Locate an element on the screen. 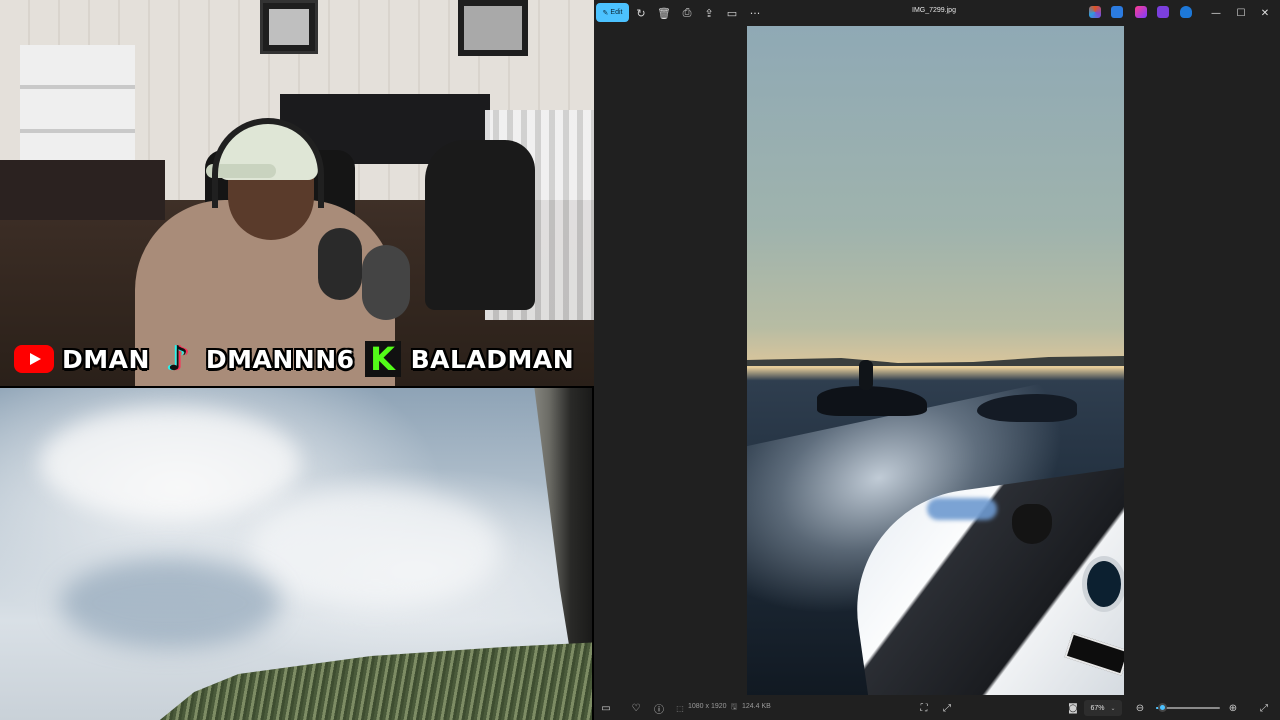 Image resolution: width=1280 pixels, height=720 pixels. favorite-icon: ♡ is located at coordinates (636, 708).